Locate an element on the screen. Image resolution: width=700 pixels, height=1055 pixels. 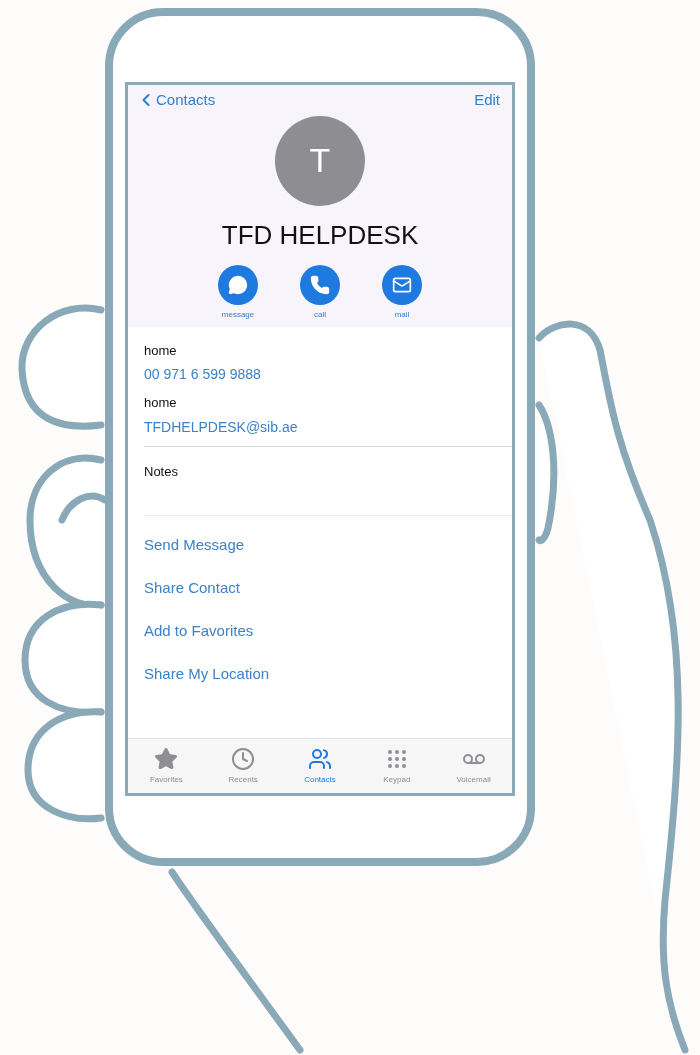
people-icon is located at coordinates (320, 758).